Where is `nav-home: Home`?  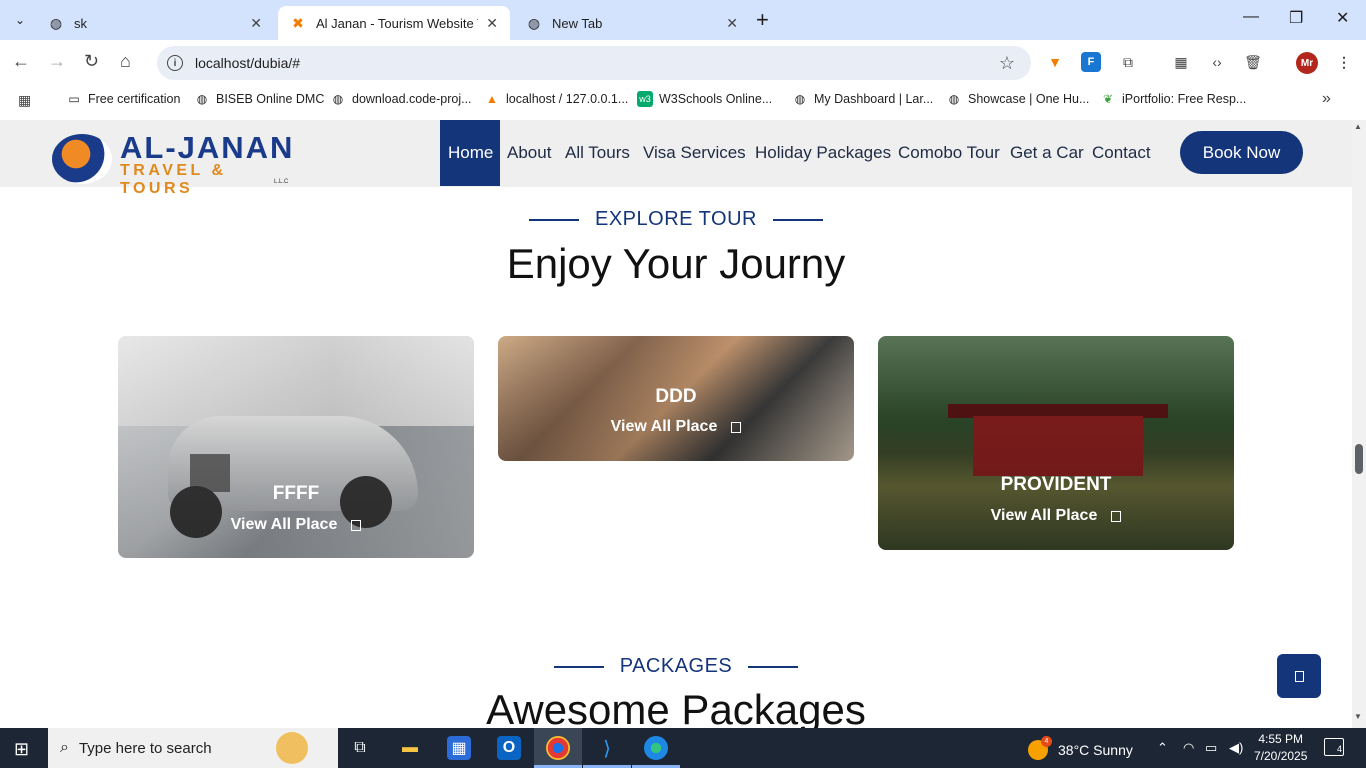
nav-home: Home is located at coordinates (470, 153).